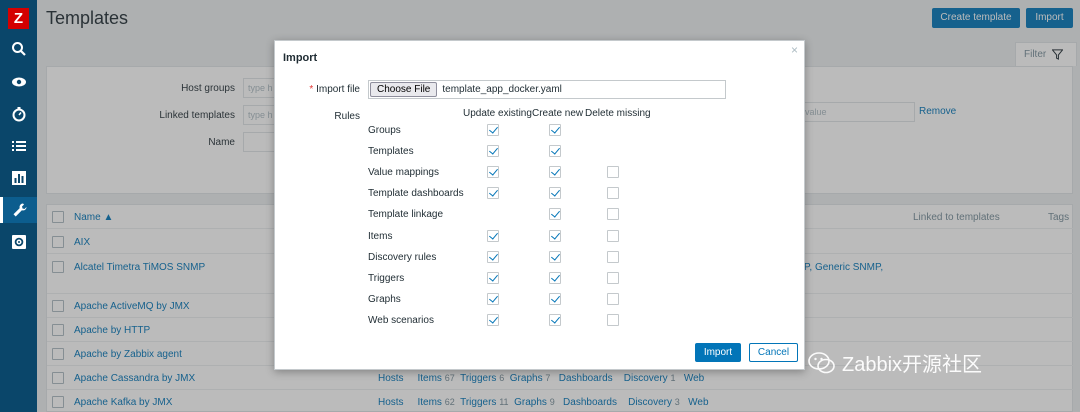 The width and height of the screenshot is (1080, 412). I want to click on import-file-label: * Import file, so click(327, 89).